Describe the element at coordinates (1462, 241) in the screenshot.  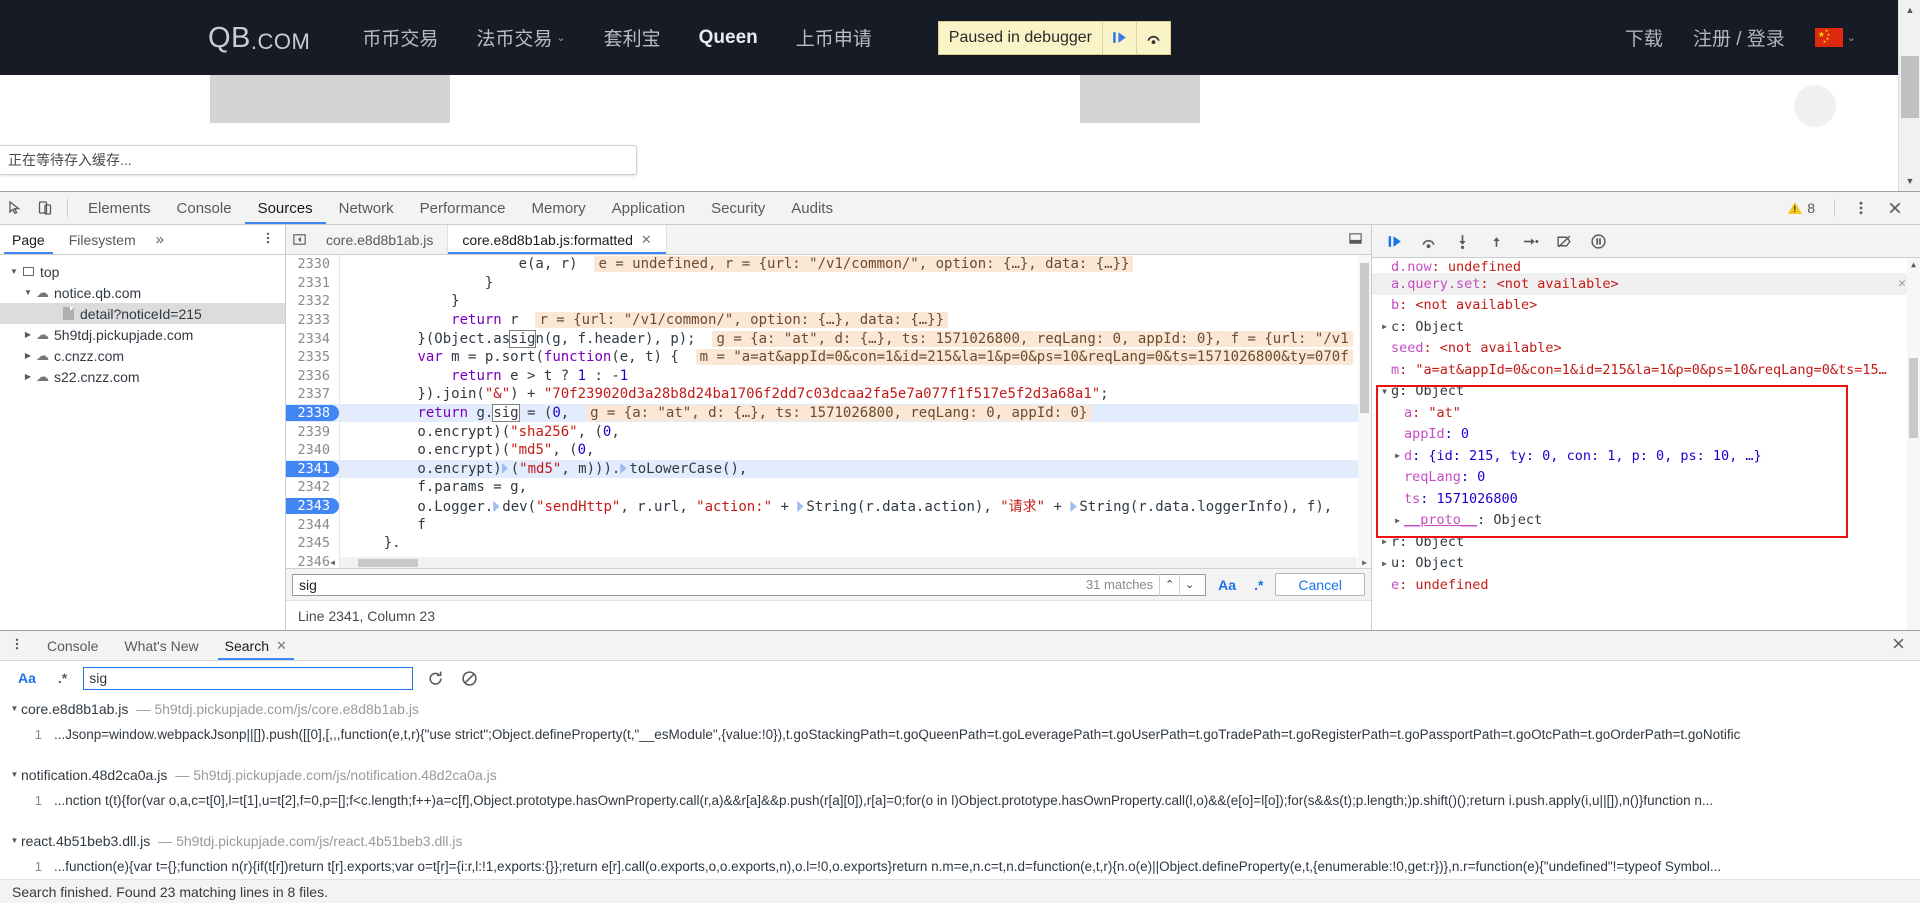
I see `step-into-button` at that location.